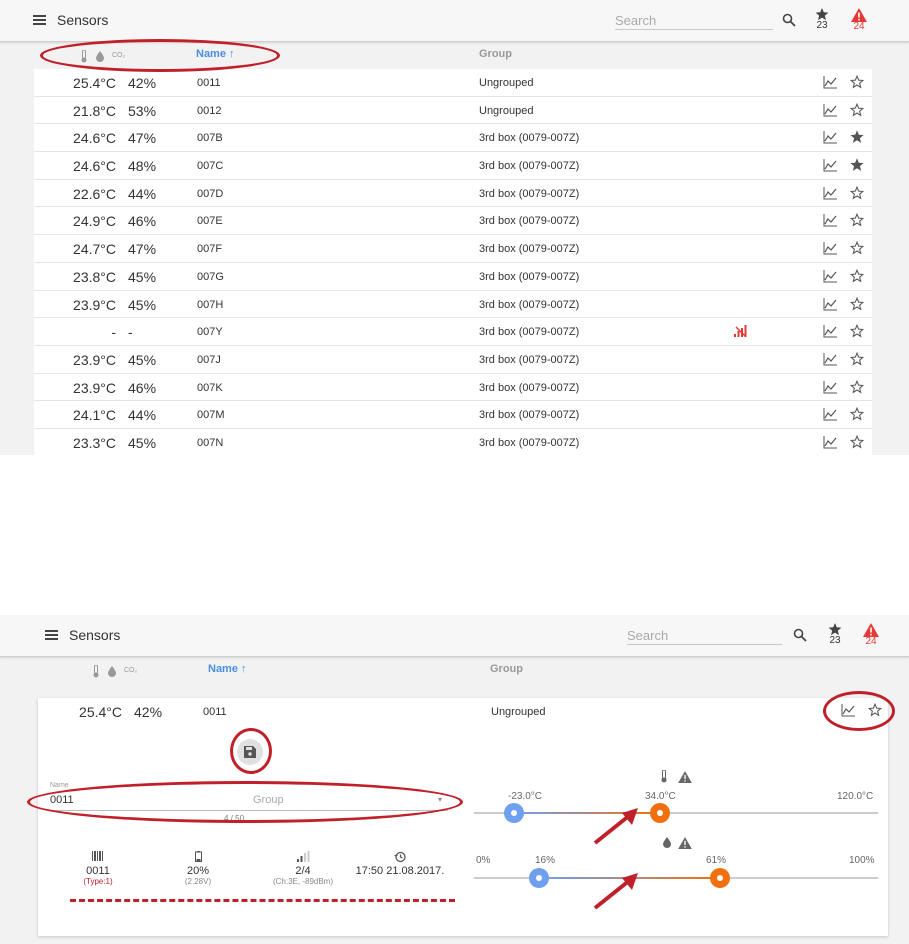  I want to click on sensor-row: 23.9°C 45% 007J 3rd box (0079-007Z), so click(453, 360).